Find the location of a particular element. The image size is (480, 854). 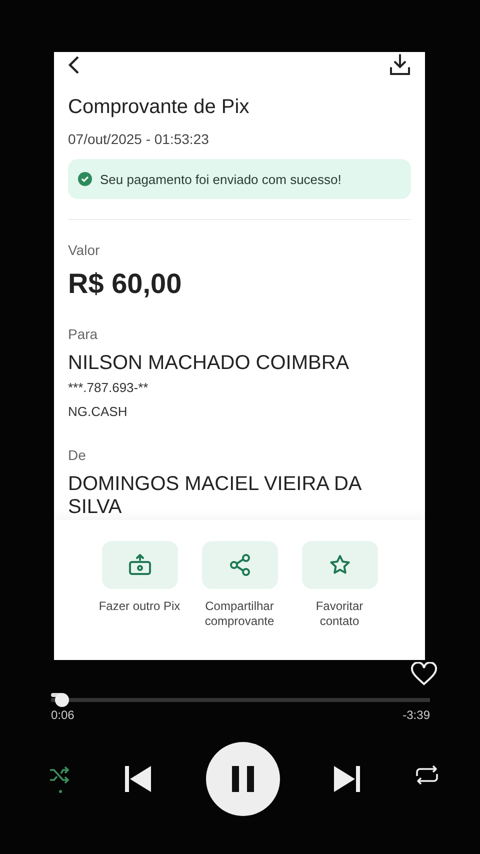

next-button is located at coordinates (346, 779).